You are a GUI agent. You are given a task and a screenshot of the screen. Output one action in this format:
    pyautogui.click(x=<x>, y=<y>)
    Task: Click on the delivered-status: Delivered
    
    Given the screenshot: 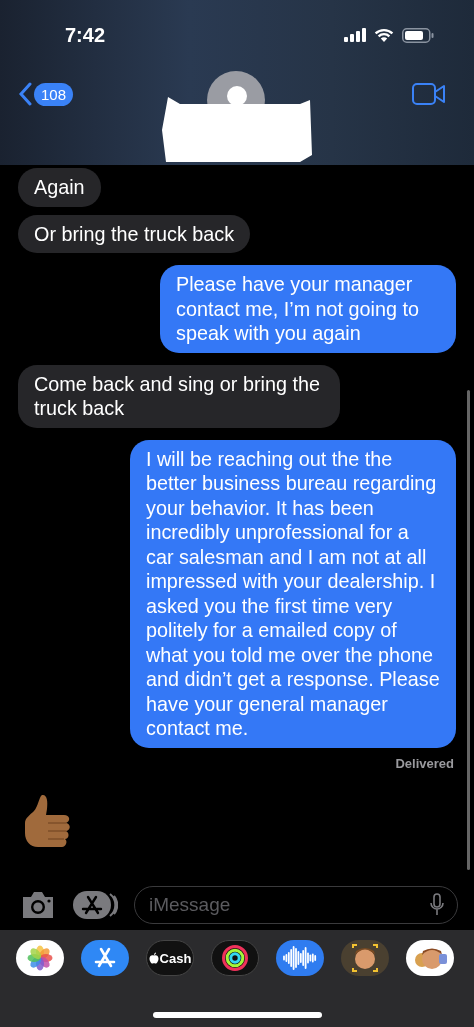 What is the action you would take?
    pyautogui.click(x=424, y=763)
    